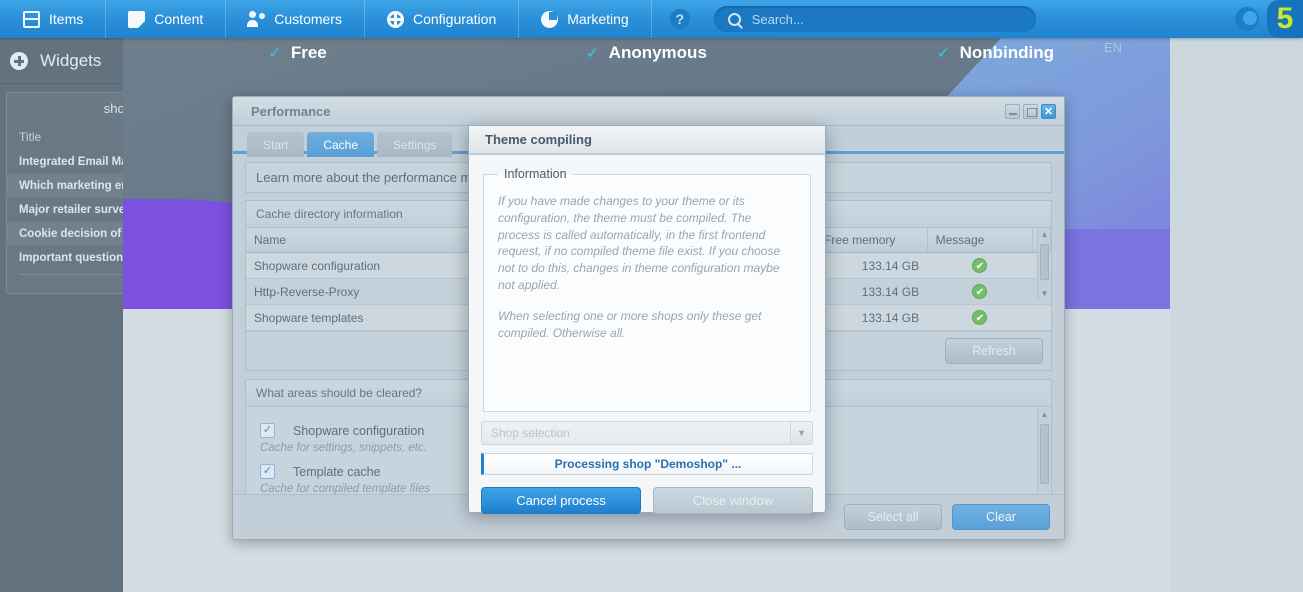  Describe the element at coordinates (530, 433) in the screenshot. I see `shop-selection-value: Shop selection` at that location.